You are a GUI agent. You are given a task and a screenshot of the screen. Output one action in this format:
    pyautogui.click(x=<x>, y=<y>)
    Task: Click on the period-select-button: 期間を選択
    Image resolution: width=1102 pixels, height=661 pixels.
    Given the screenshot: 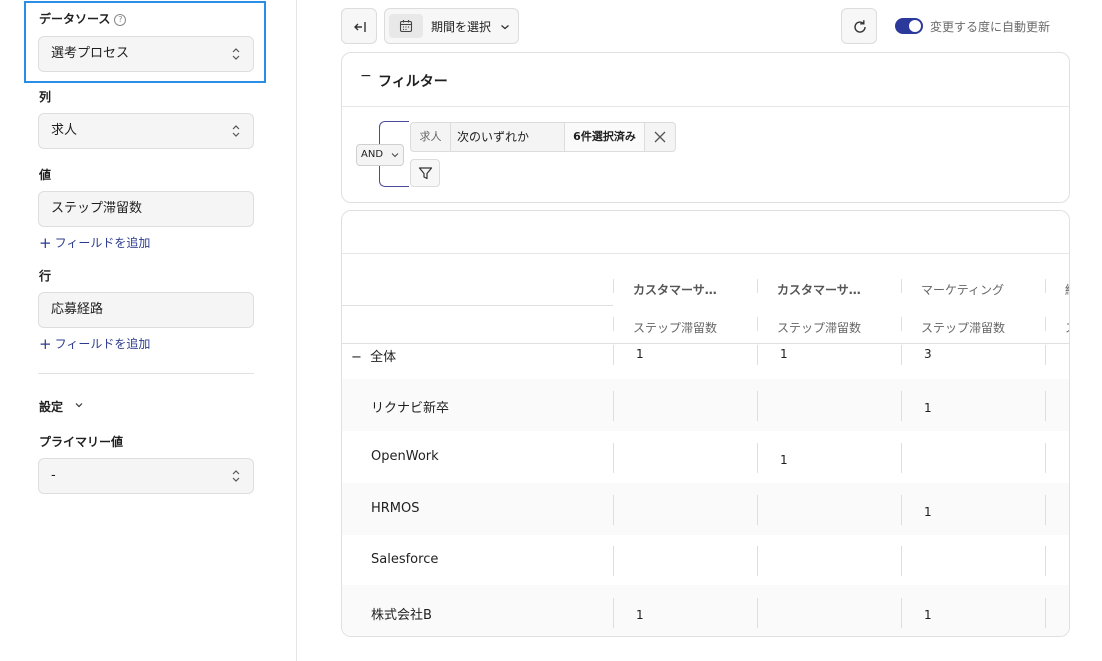 What is the action you would take?
    pyautogui.click(x=451, y=26)
    